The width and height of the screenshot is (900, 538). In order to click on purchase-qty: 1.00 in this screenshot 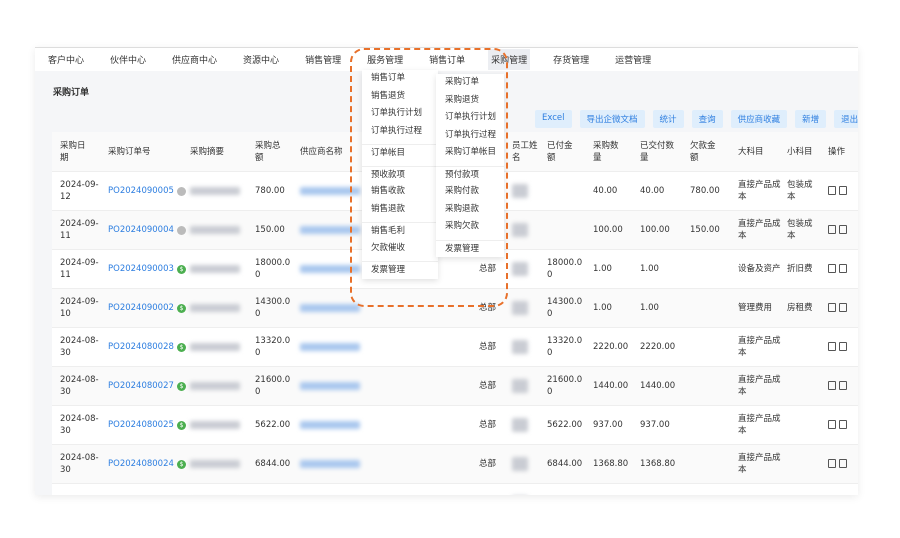, I will do `click(602, 269)`.